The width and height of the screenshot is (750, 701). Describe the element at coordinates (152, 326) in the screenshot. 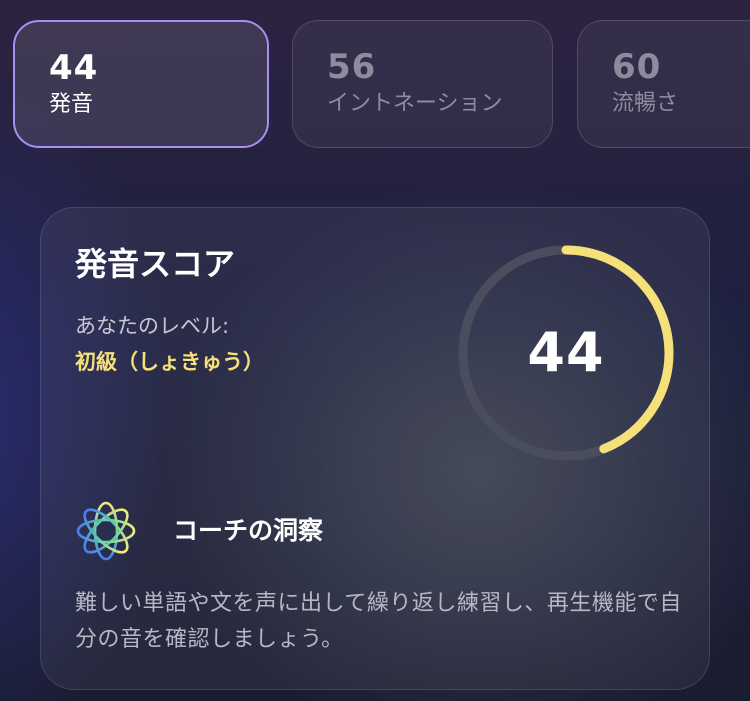

I see `level-prefix: あなたのレベル:` at that location.